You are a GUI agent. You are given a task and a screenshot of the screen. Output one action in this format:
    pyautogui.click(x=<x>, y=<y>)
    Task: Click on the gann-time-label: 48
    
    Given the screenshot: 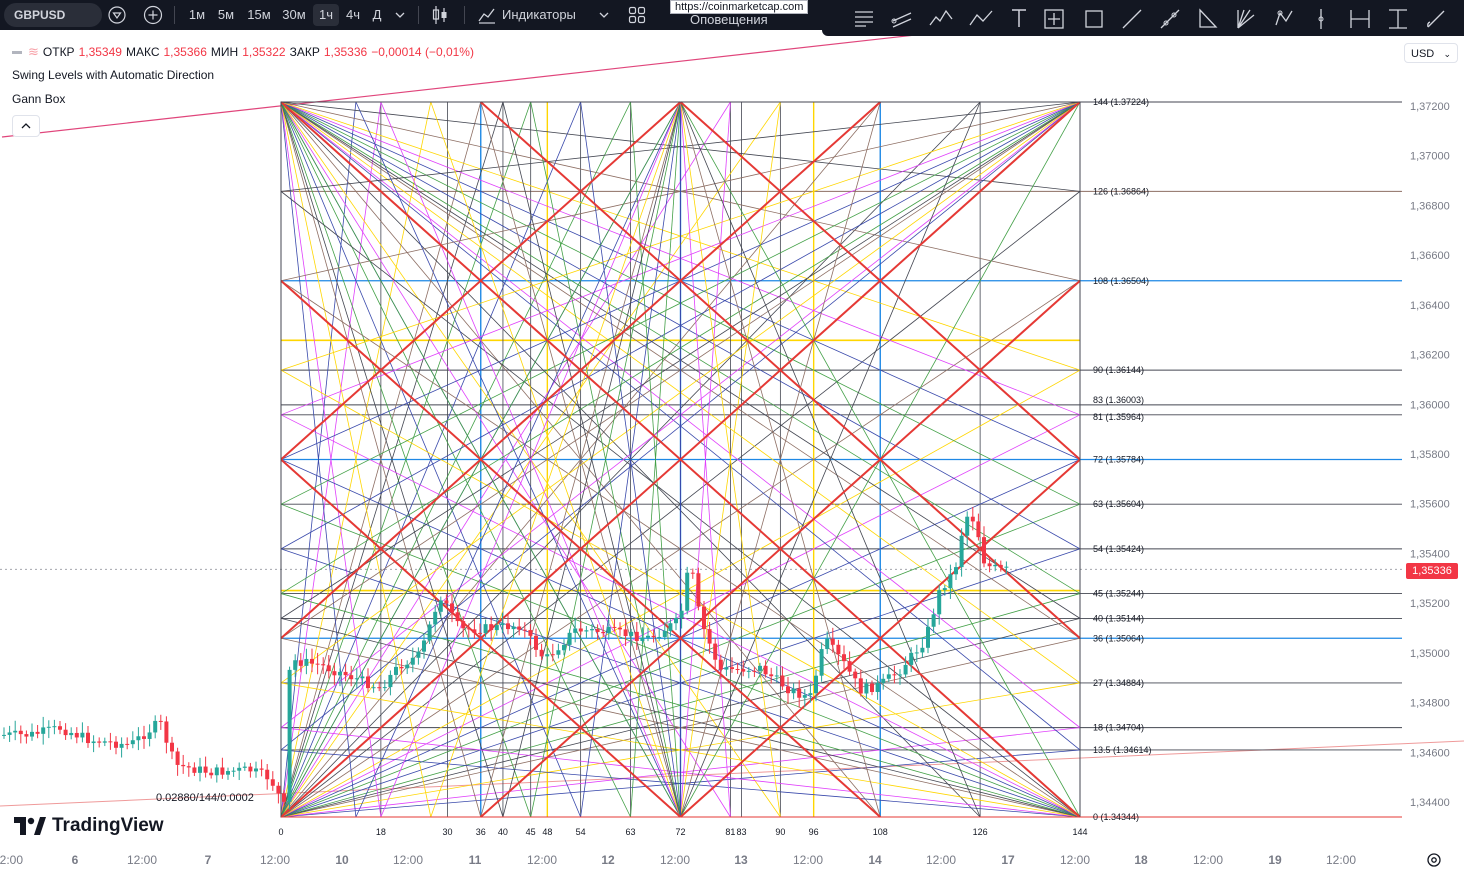 What is the action you would take?
    pyautogui.click(x=547, y=832)
    